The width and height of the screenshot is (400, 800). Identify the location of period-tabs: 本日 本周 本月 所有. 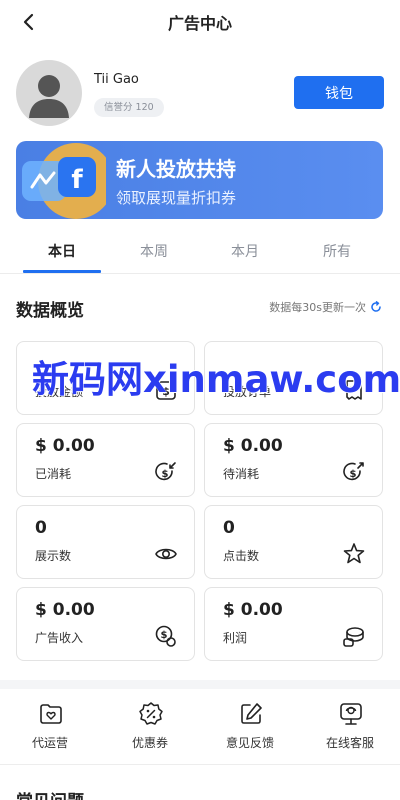
(200, 252).